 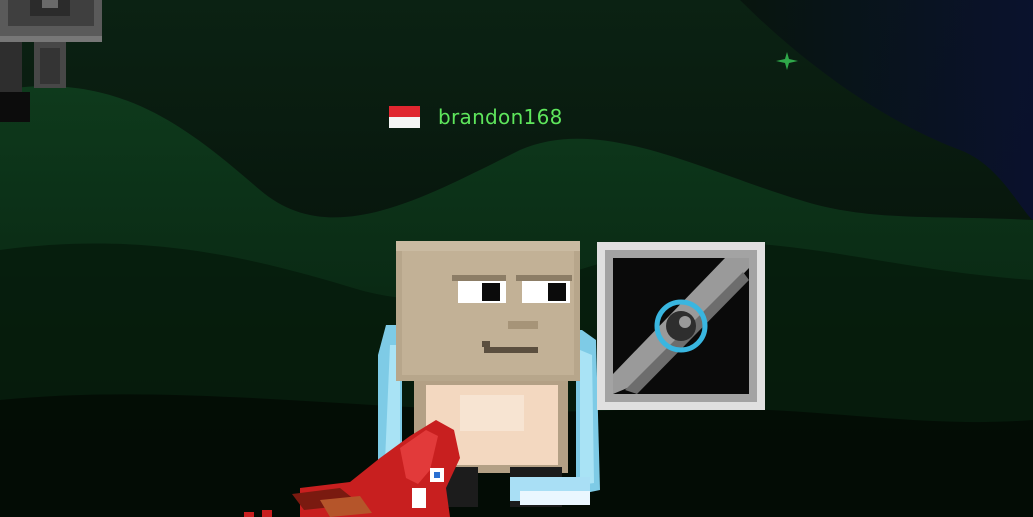 What do you see at coordinates (787, 61) in the screenshot?
I see `green-star-icon` at bounding box center [787, 61].